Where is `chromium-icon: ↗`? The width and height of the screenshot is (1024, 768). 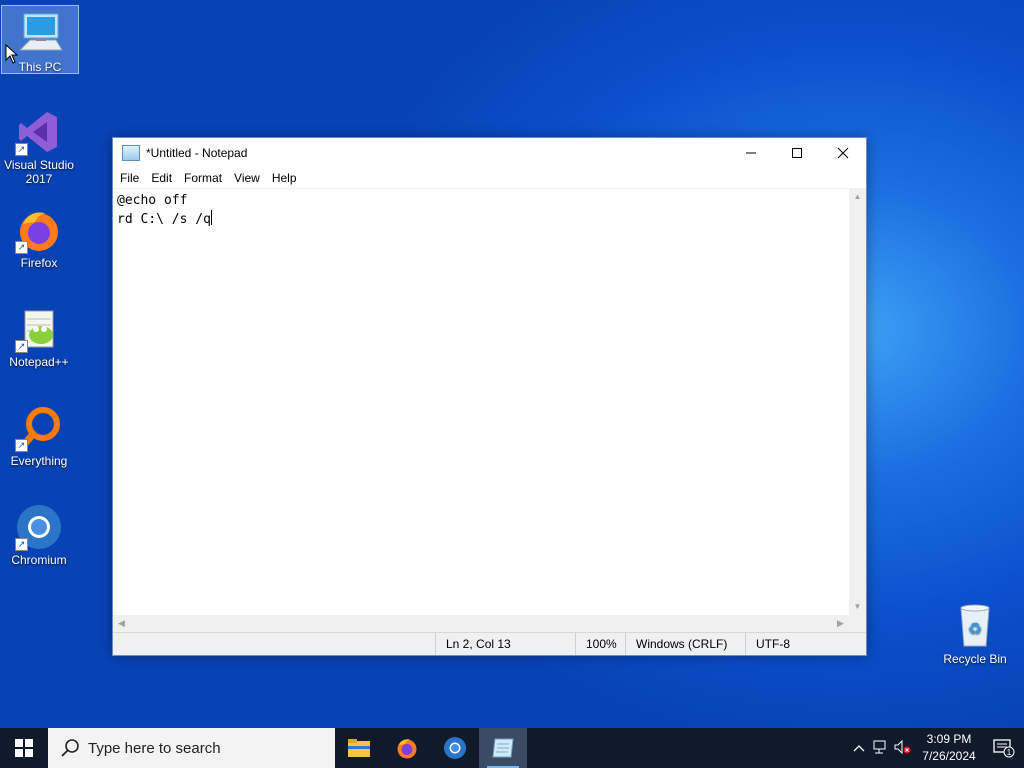
chromium-icon: ↗ is located at coordinates (39, 527).